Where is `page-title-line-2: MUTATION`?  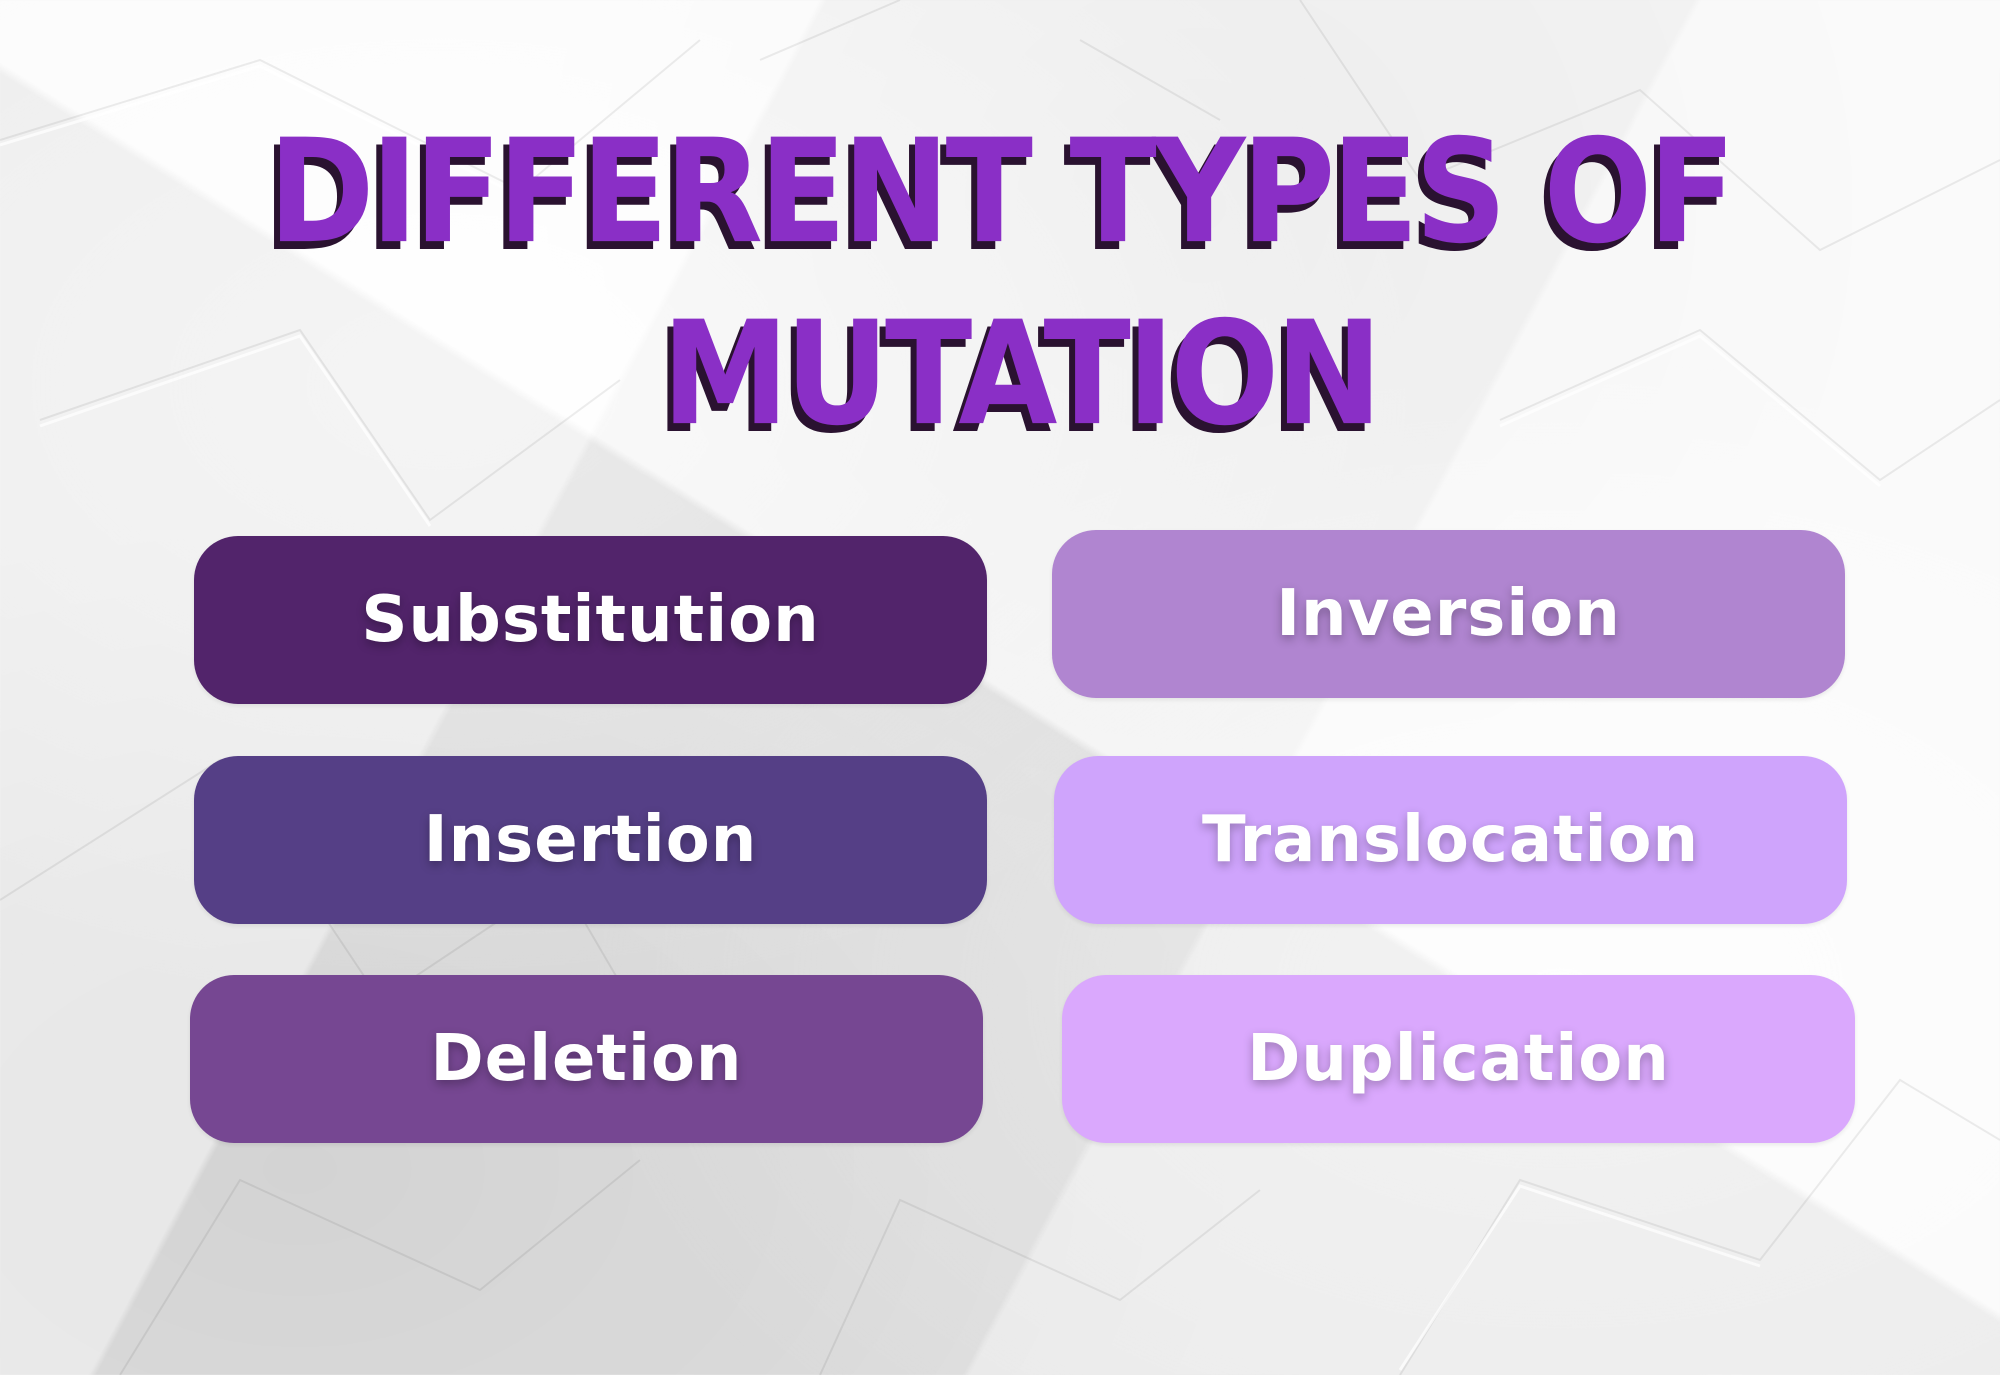
page-title-line-2: MUTATION is located at coordinates (1022, 374).